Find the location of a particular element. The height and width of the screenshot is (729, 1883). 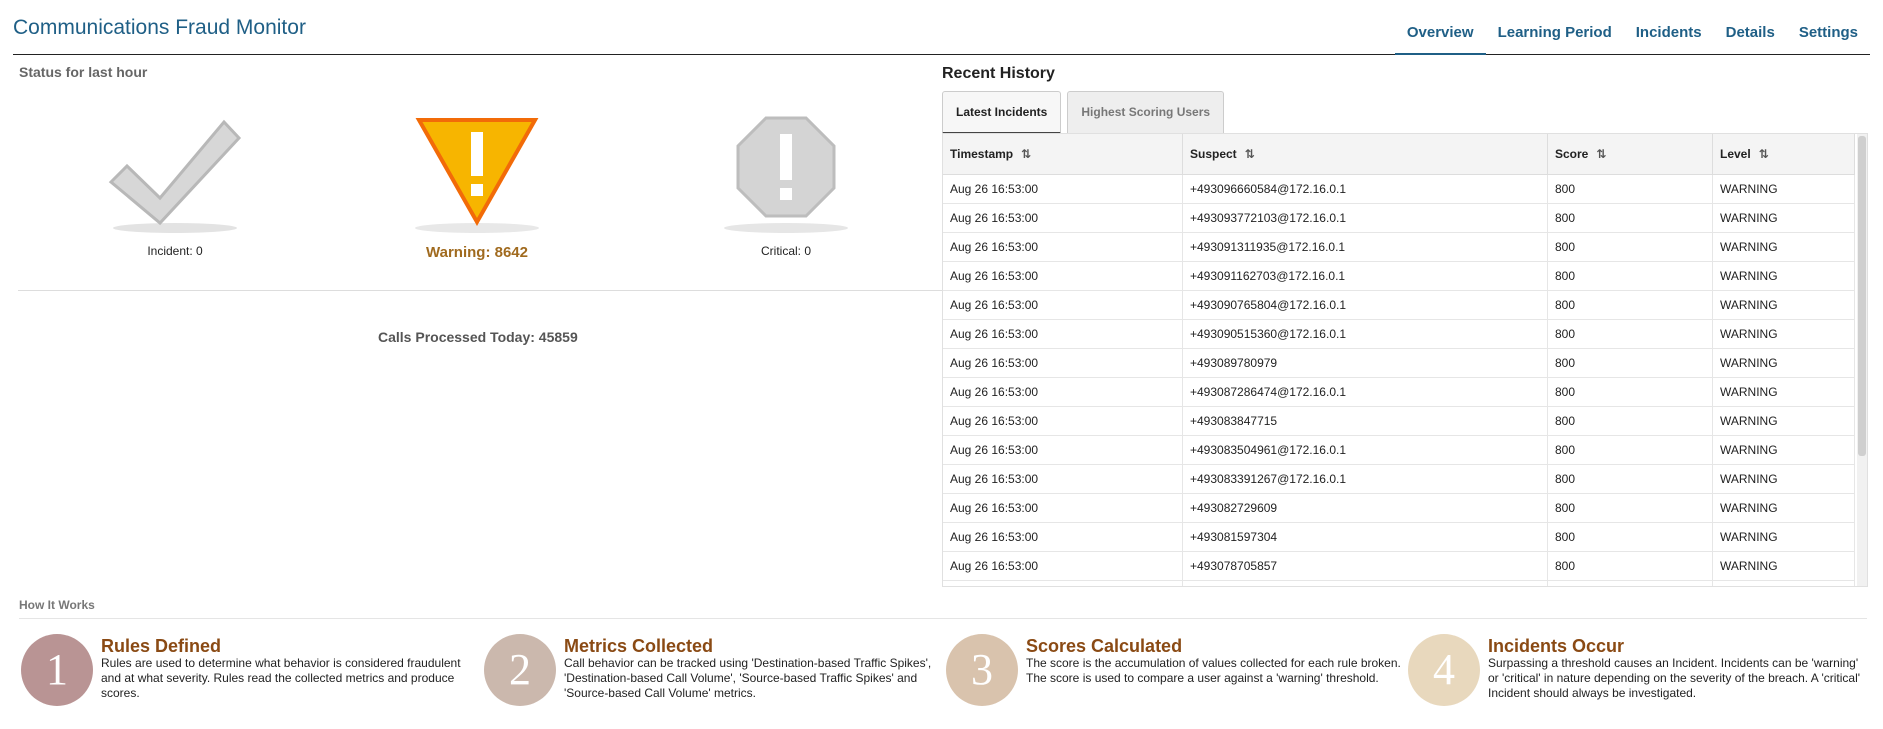

critical-count: Critical: 0 is located at coordinates (785, 251).